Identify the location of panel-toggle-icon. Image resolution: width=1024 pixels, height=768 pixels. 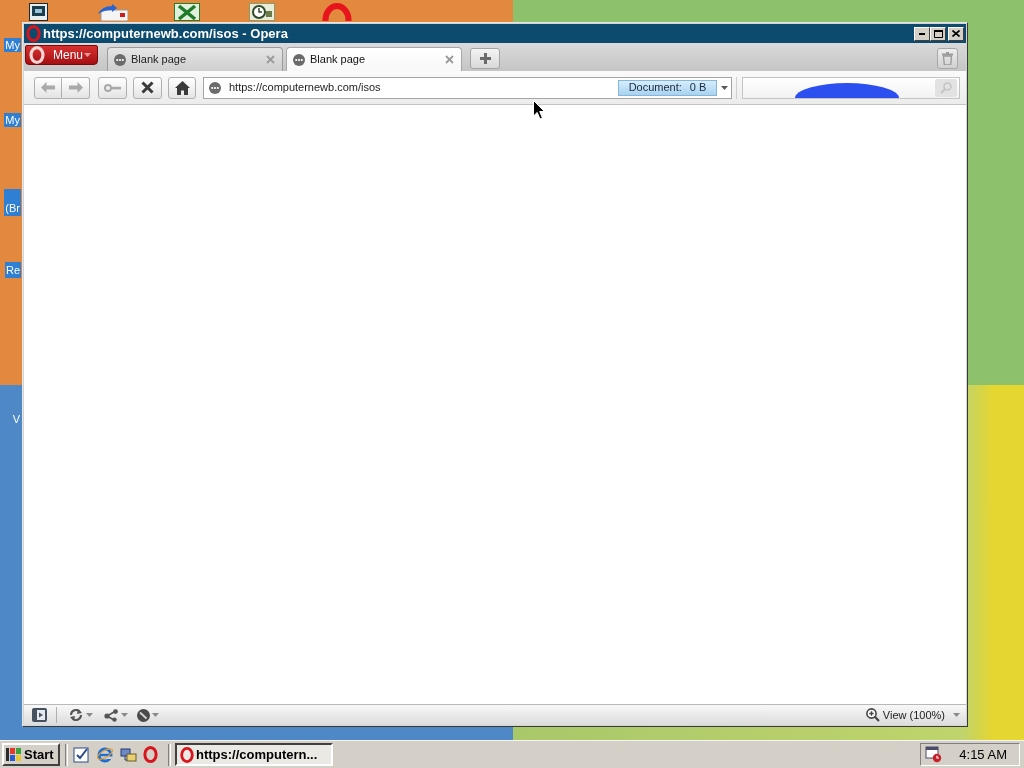
(39, 715).